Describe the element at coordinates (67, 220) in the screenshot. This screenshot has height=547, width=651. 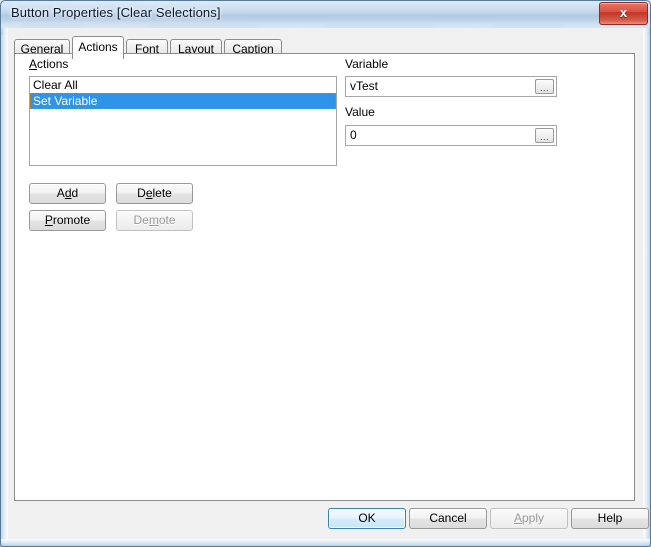
I see `promote-button: Promote` at that location.